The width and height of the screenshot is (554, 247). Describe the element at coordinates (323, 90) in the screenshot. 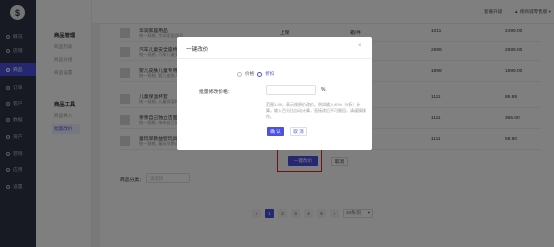

I see `percent-unit: %` at that location.